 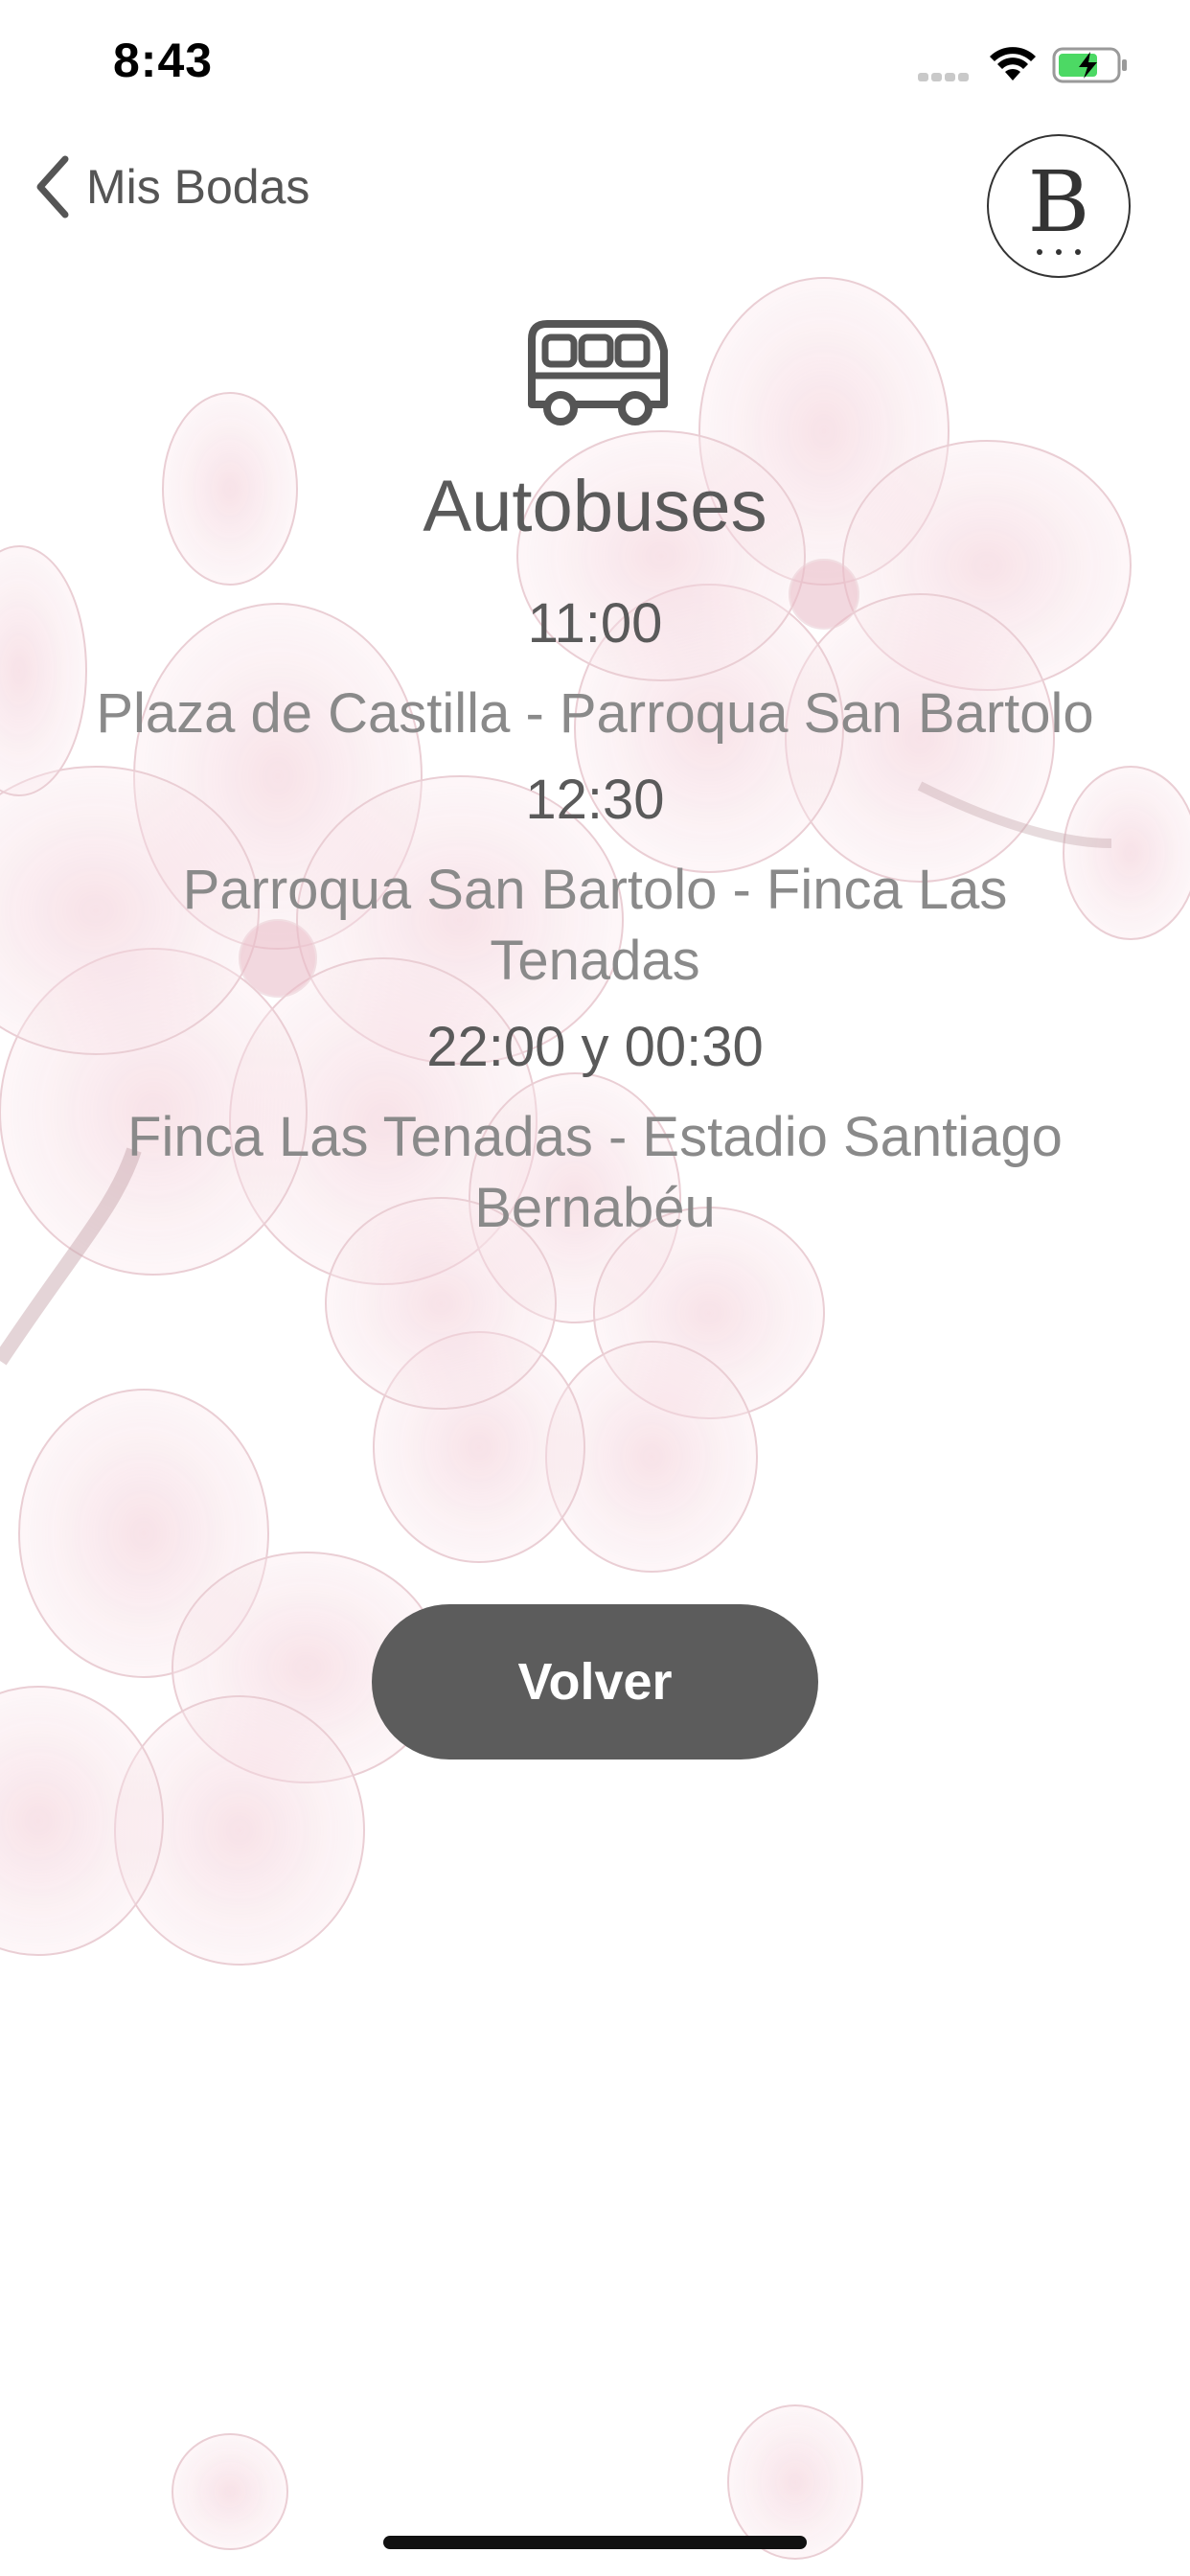 What do you see at coordinates (1059, 251) in the screenshot?
I see `logo-dots` at bounding box center [1059, 251].